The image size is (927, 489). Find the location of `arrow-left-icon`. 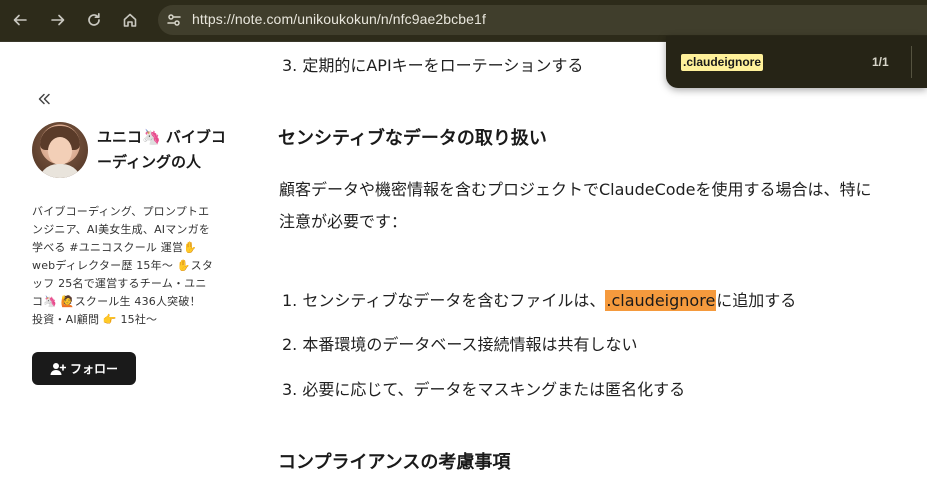

arrow-left-icon is located at coordinates (20, 20).